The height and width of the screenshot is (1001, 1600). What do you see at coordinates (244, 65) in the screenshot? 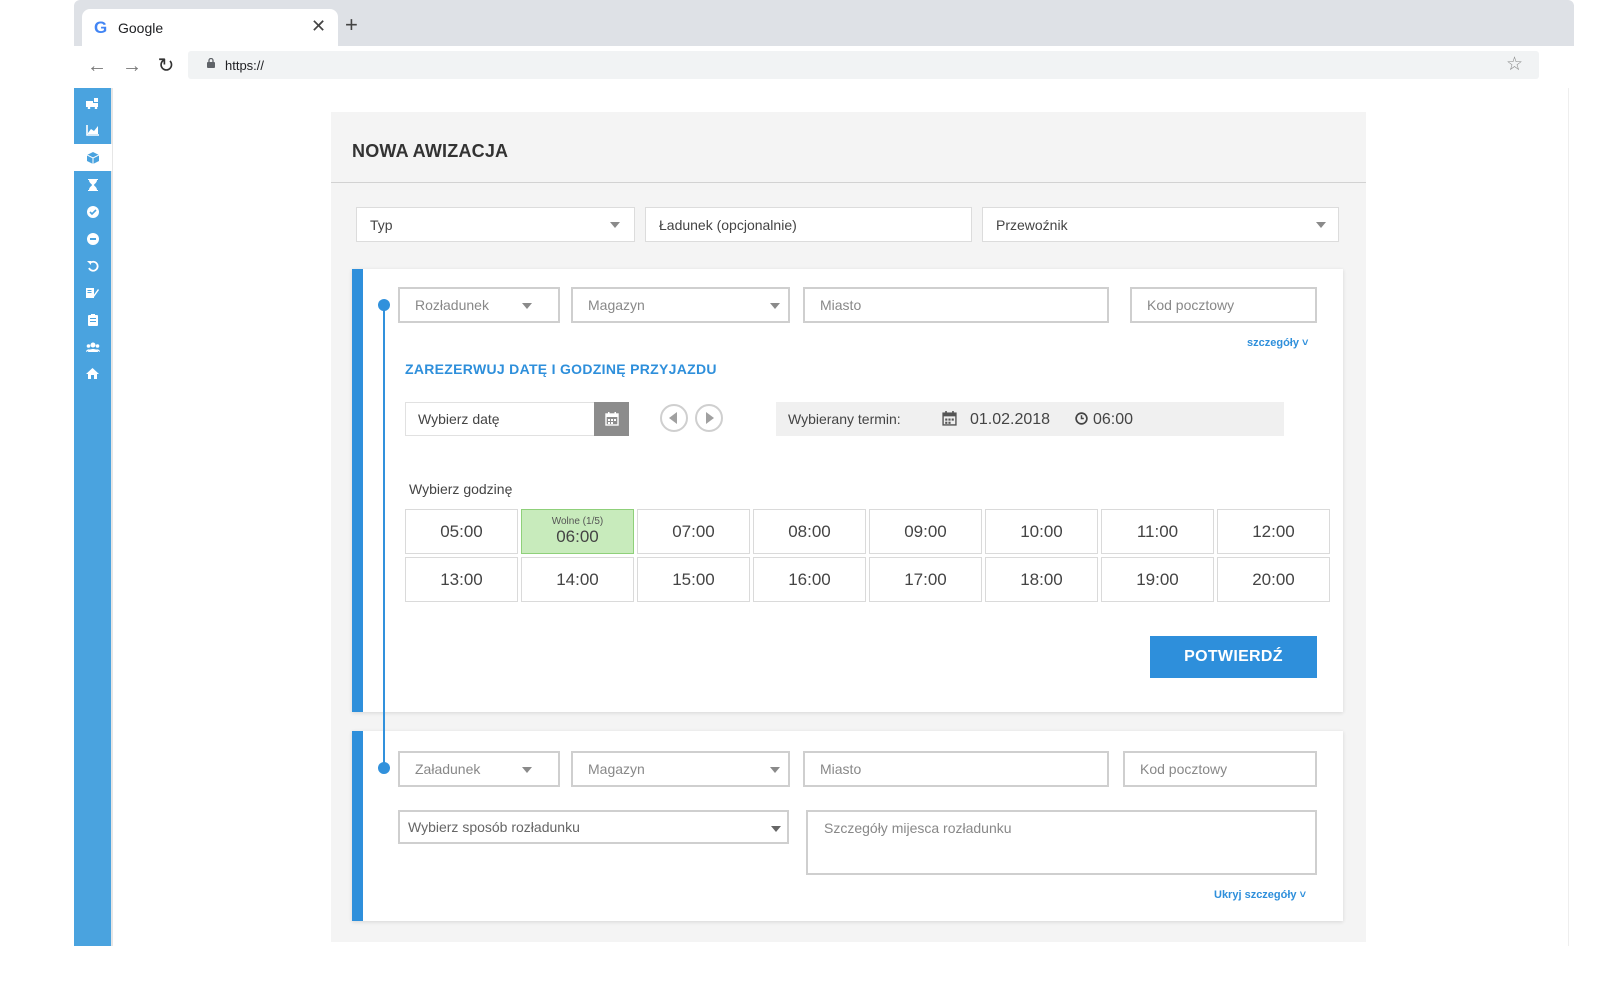
I see `url-text: https://` at bounding box center [244, 65].